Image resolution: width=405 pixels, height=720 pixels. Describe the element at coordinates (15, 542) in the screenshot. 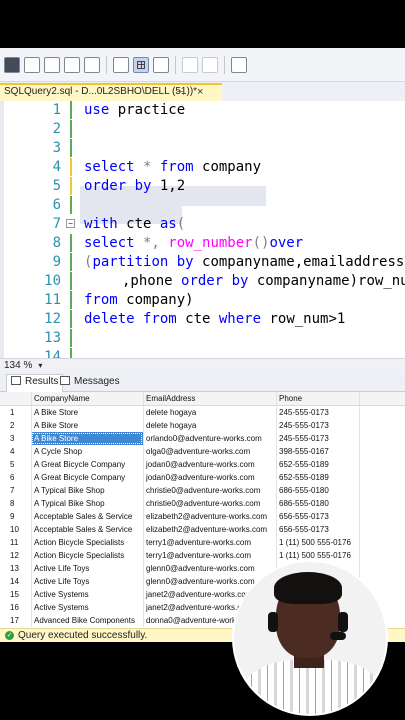

I see `row-number: 11` at that location.